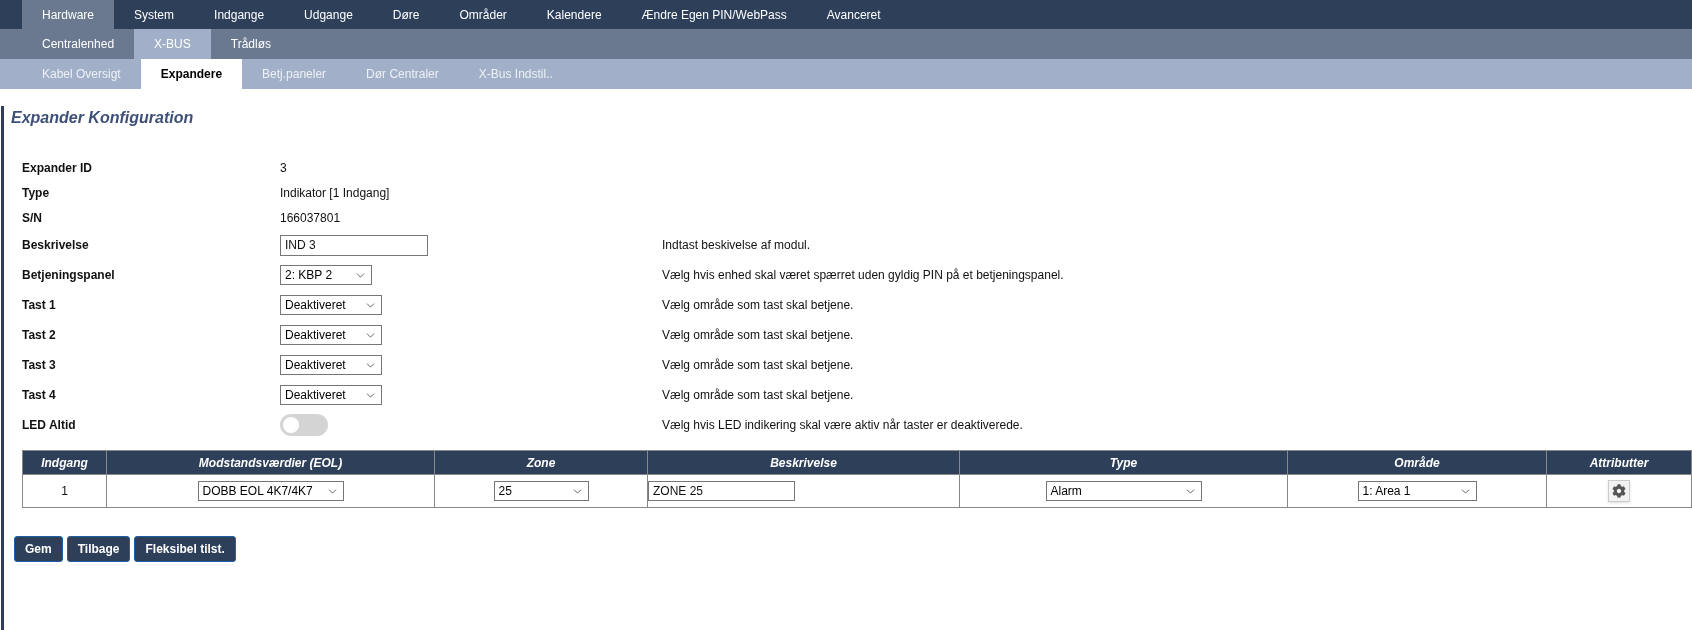 Image resolution: width=1692 pixels, height=630 pixels. Describe the element at coordinates (64, 462) in the screenshot. I see `column-header: Indgang` at that location.